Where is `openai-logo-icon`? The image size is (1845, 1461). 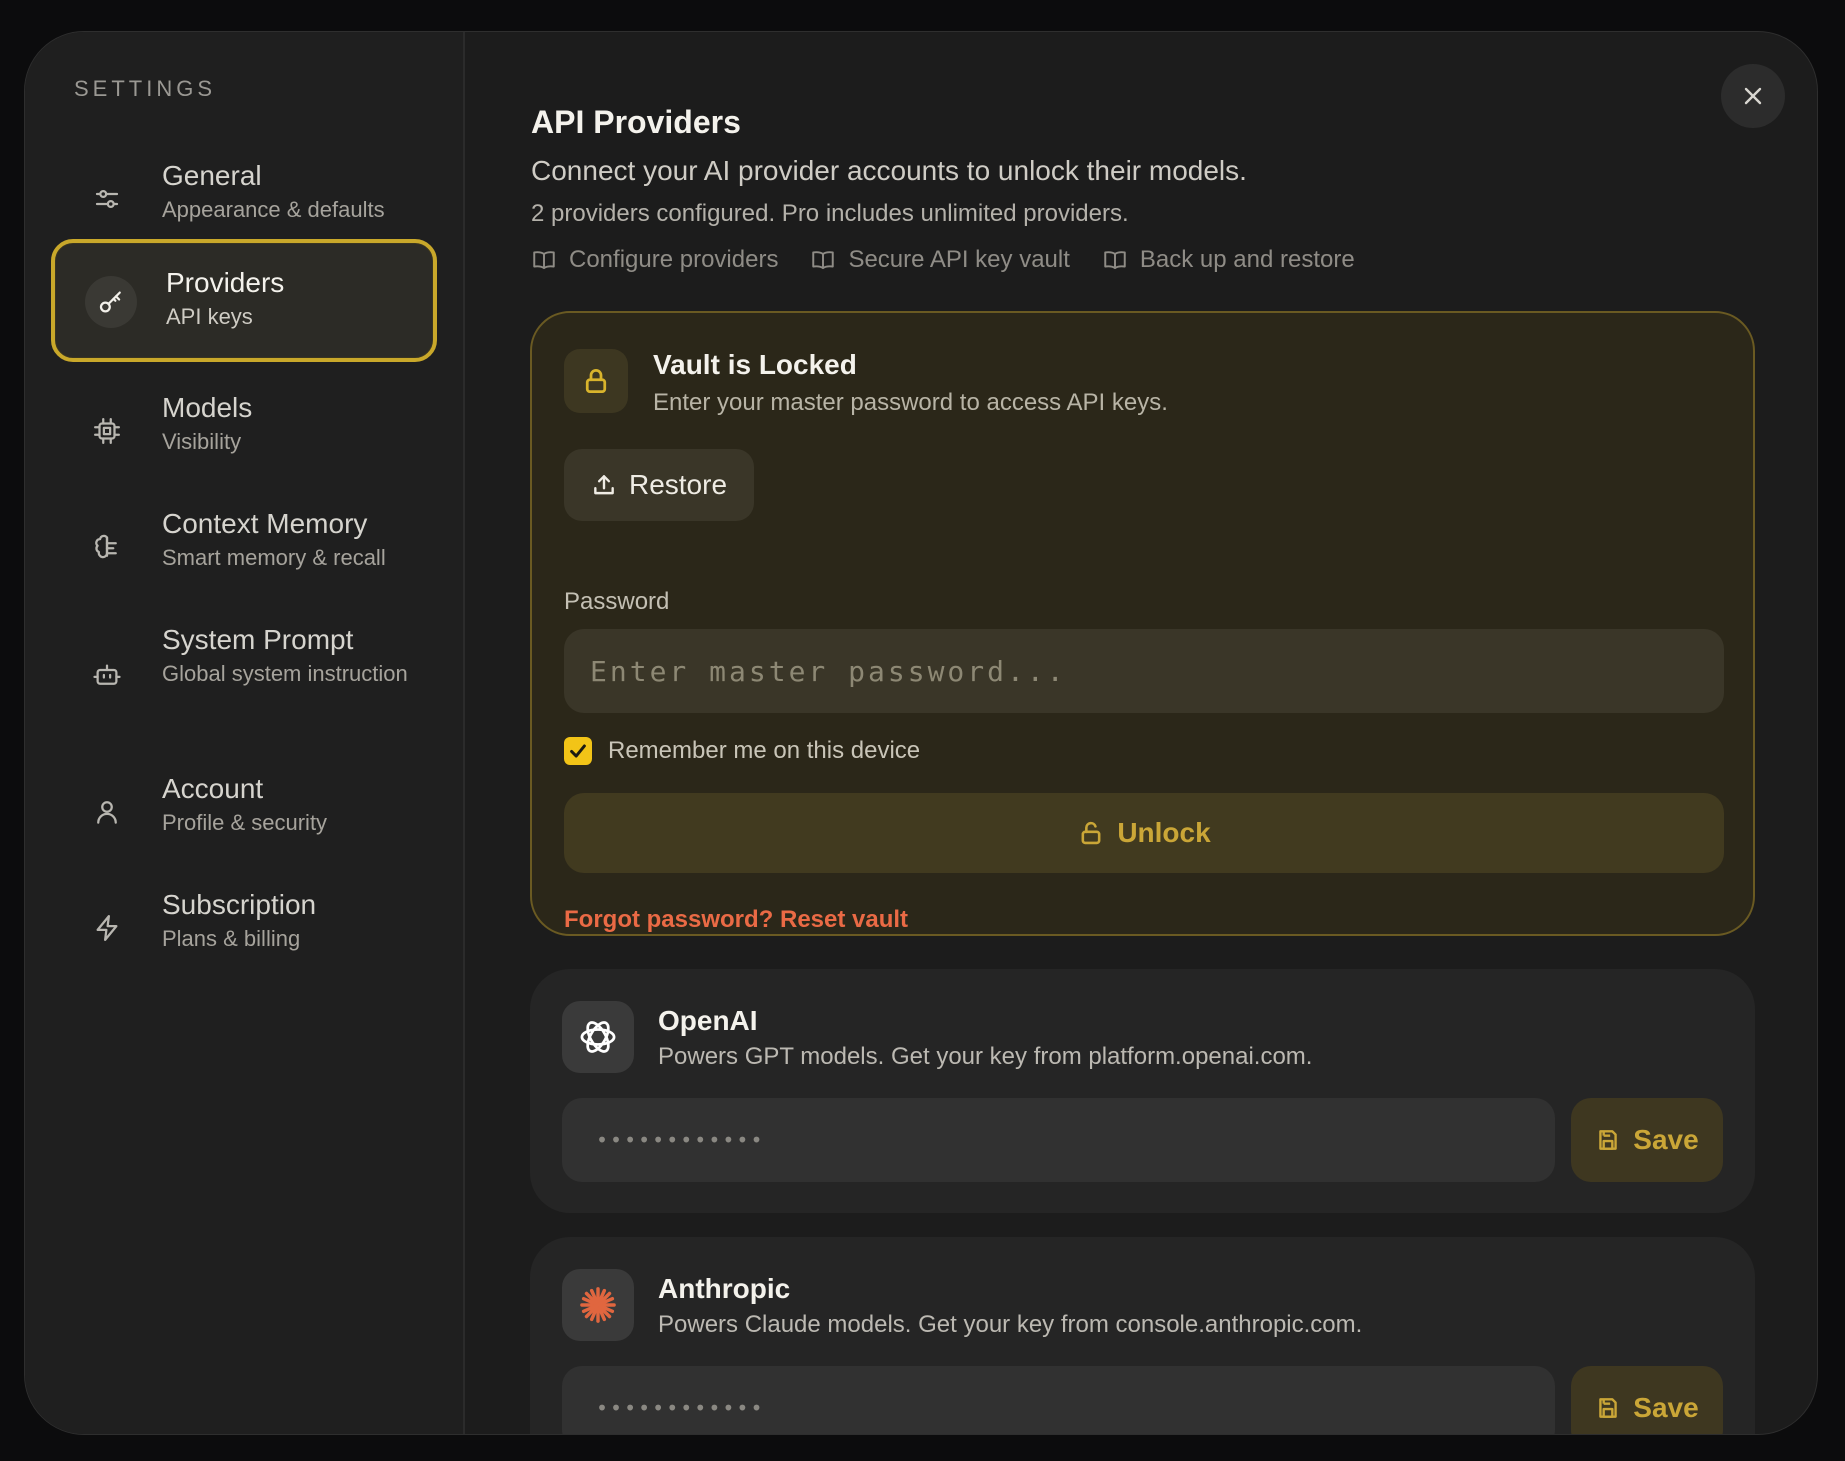 openai-logo-icon is located at coordinates (598, 1037).